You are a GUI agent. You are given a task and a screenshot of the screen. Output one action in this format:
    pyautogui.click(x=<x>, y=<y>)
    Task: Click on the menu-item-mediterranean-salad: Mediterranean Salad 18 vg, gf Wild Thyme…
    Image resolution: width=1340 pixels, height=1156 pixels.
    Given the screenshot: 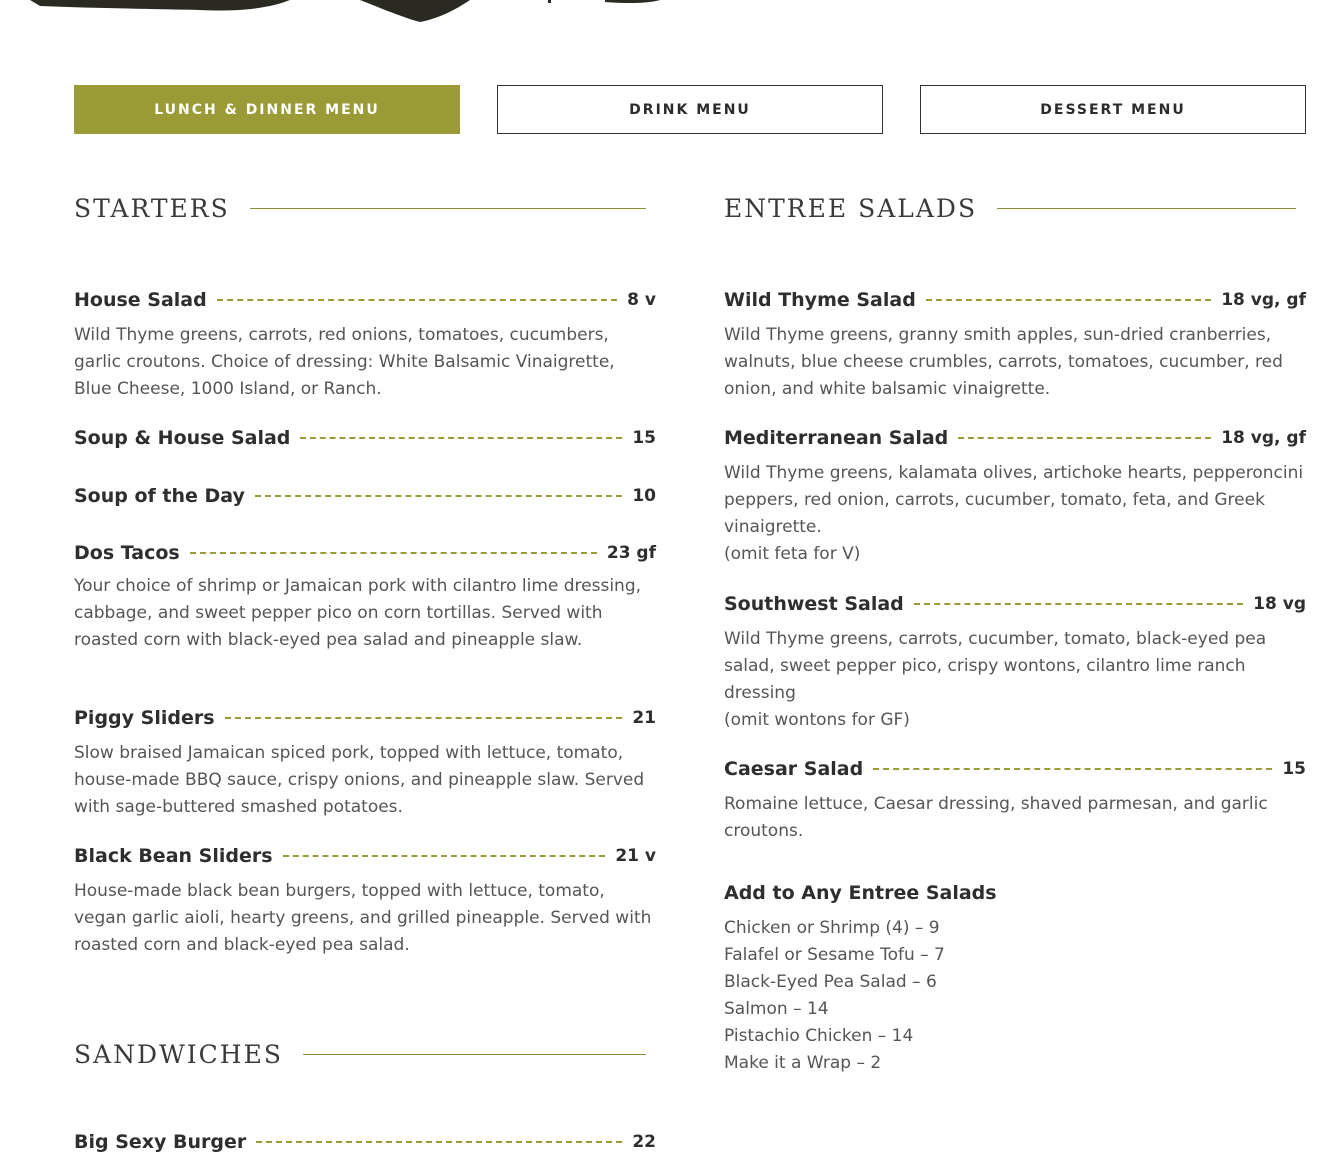 What is the action you would take?
    pyautogui.click(x=1015, y=496)
    